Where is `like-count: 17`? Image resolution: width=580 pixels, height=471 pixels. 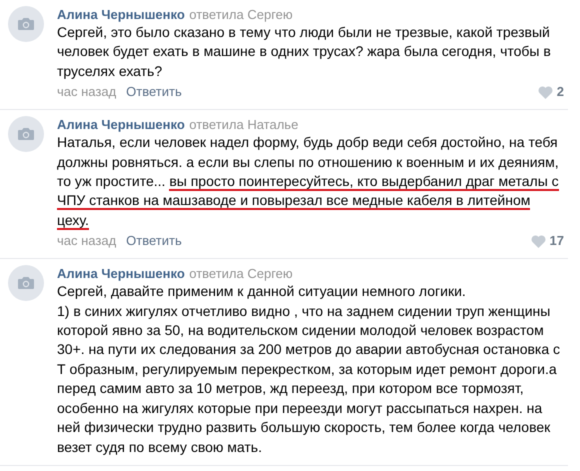 like-count: 17 is located at coordinates (557, 241).